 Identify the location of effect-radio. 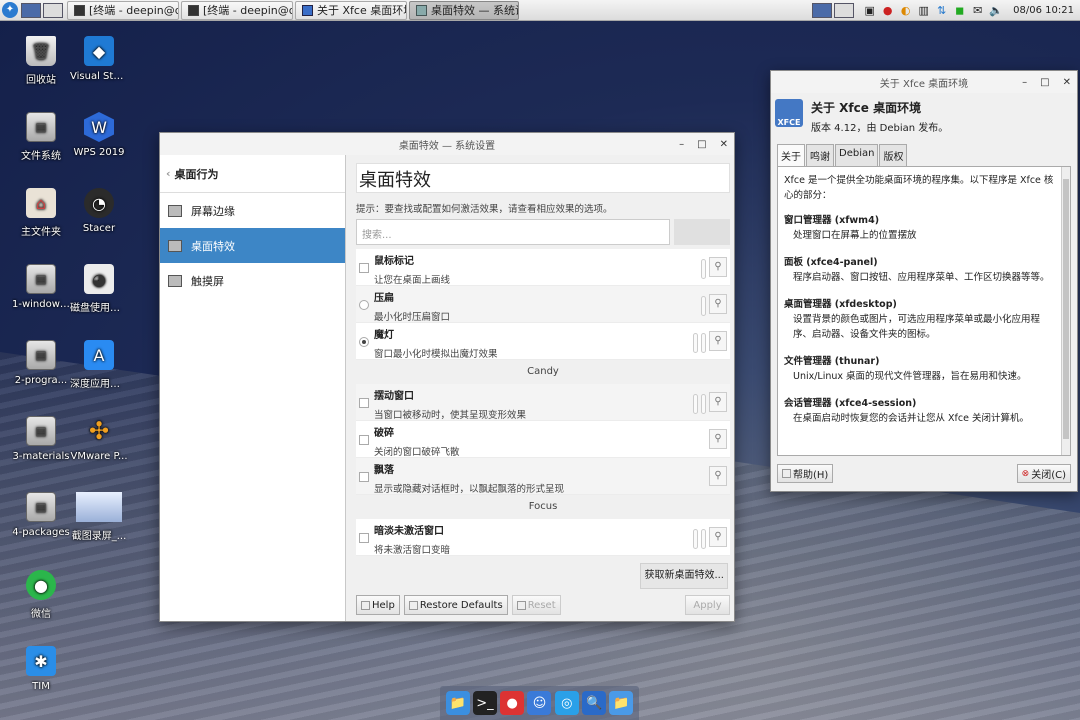
(364, 305).